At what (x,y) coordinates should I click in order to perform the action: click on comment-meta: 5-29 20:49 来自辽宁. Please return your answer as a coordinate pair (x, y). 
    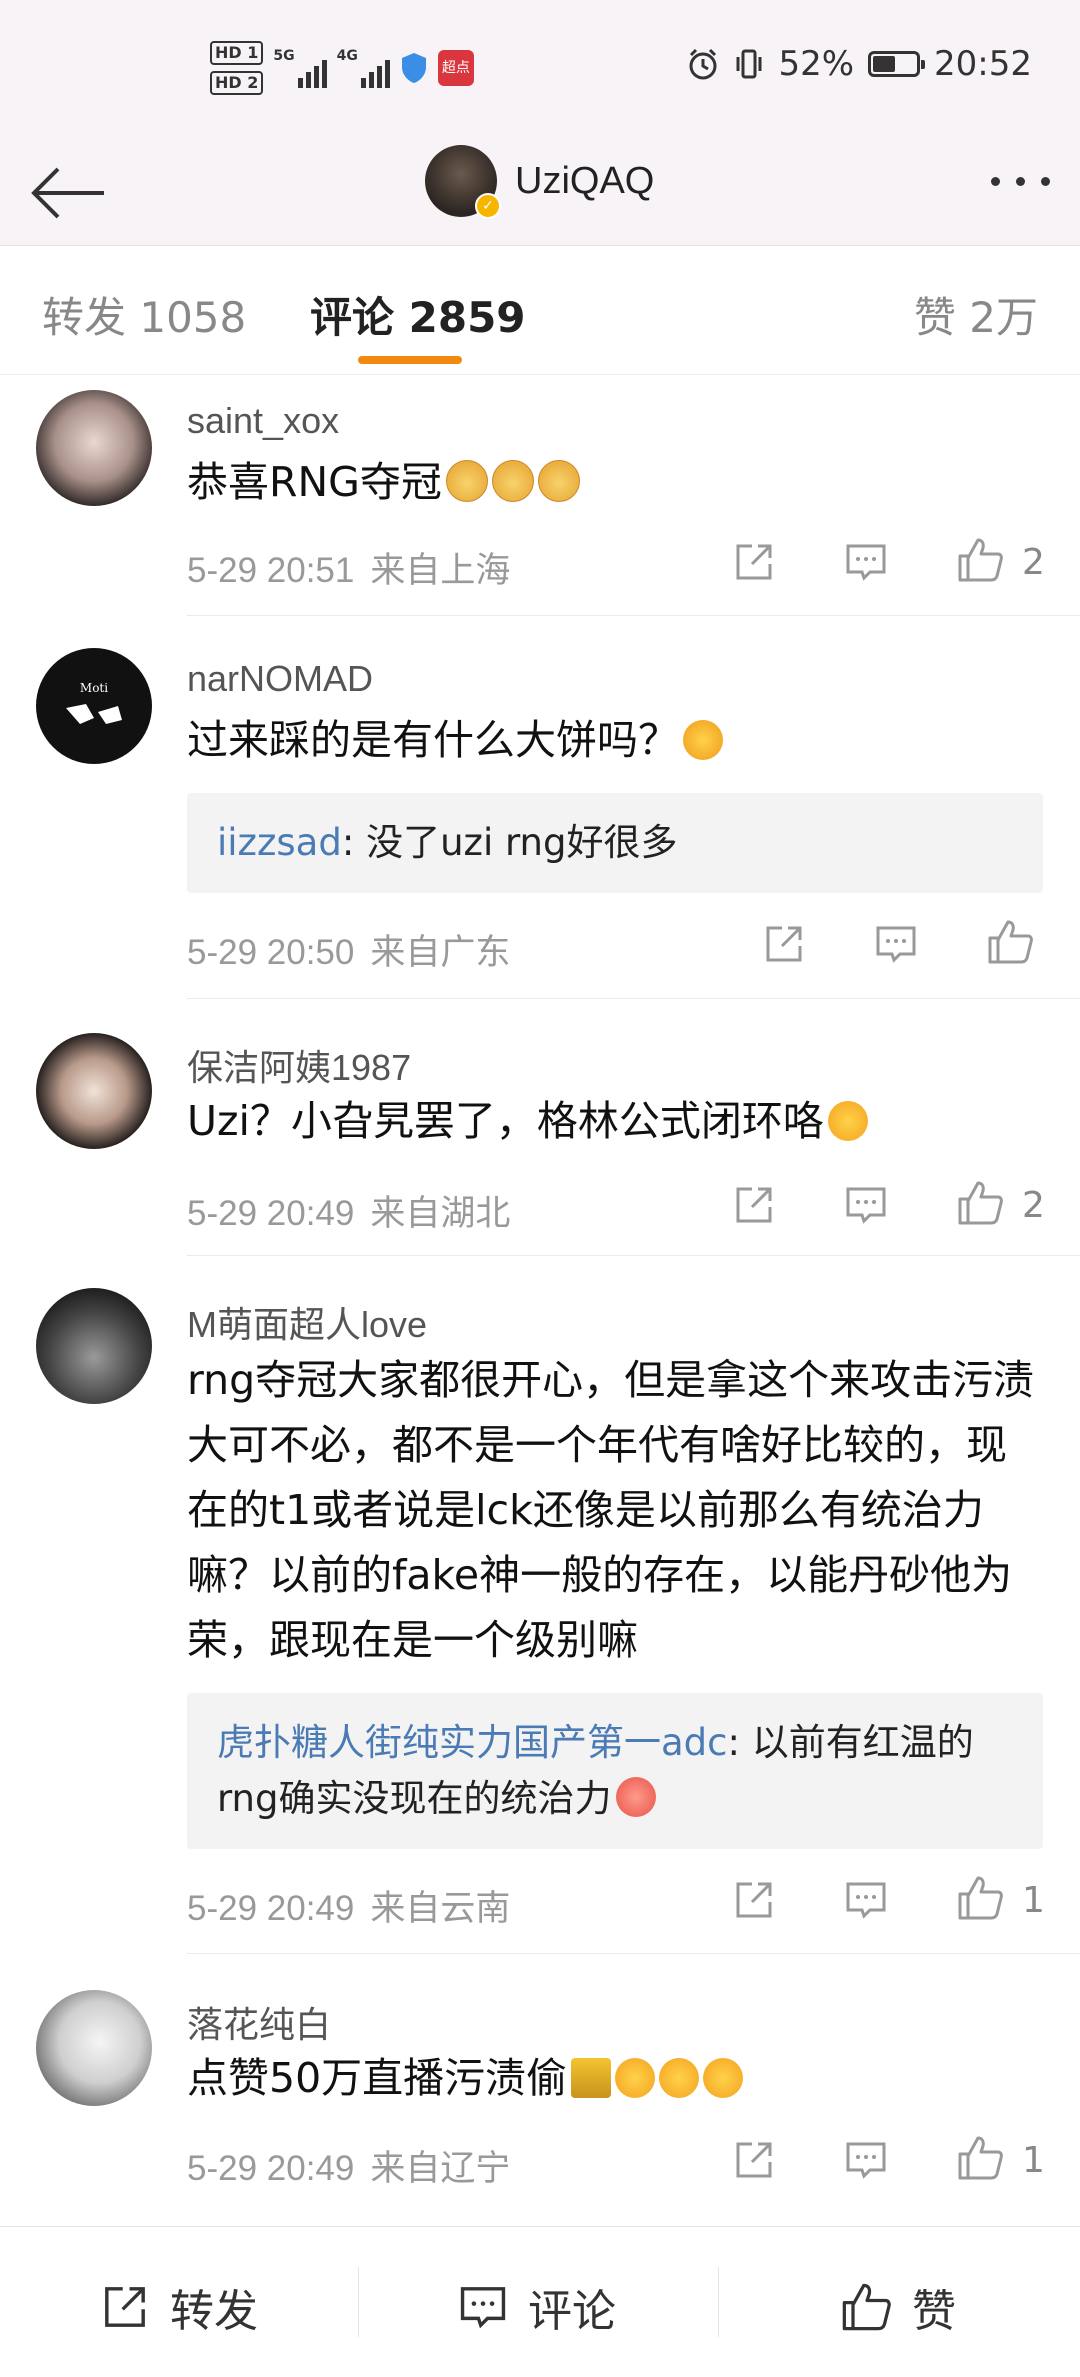
    Looking at the image, I should click on (348, 2165).